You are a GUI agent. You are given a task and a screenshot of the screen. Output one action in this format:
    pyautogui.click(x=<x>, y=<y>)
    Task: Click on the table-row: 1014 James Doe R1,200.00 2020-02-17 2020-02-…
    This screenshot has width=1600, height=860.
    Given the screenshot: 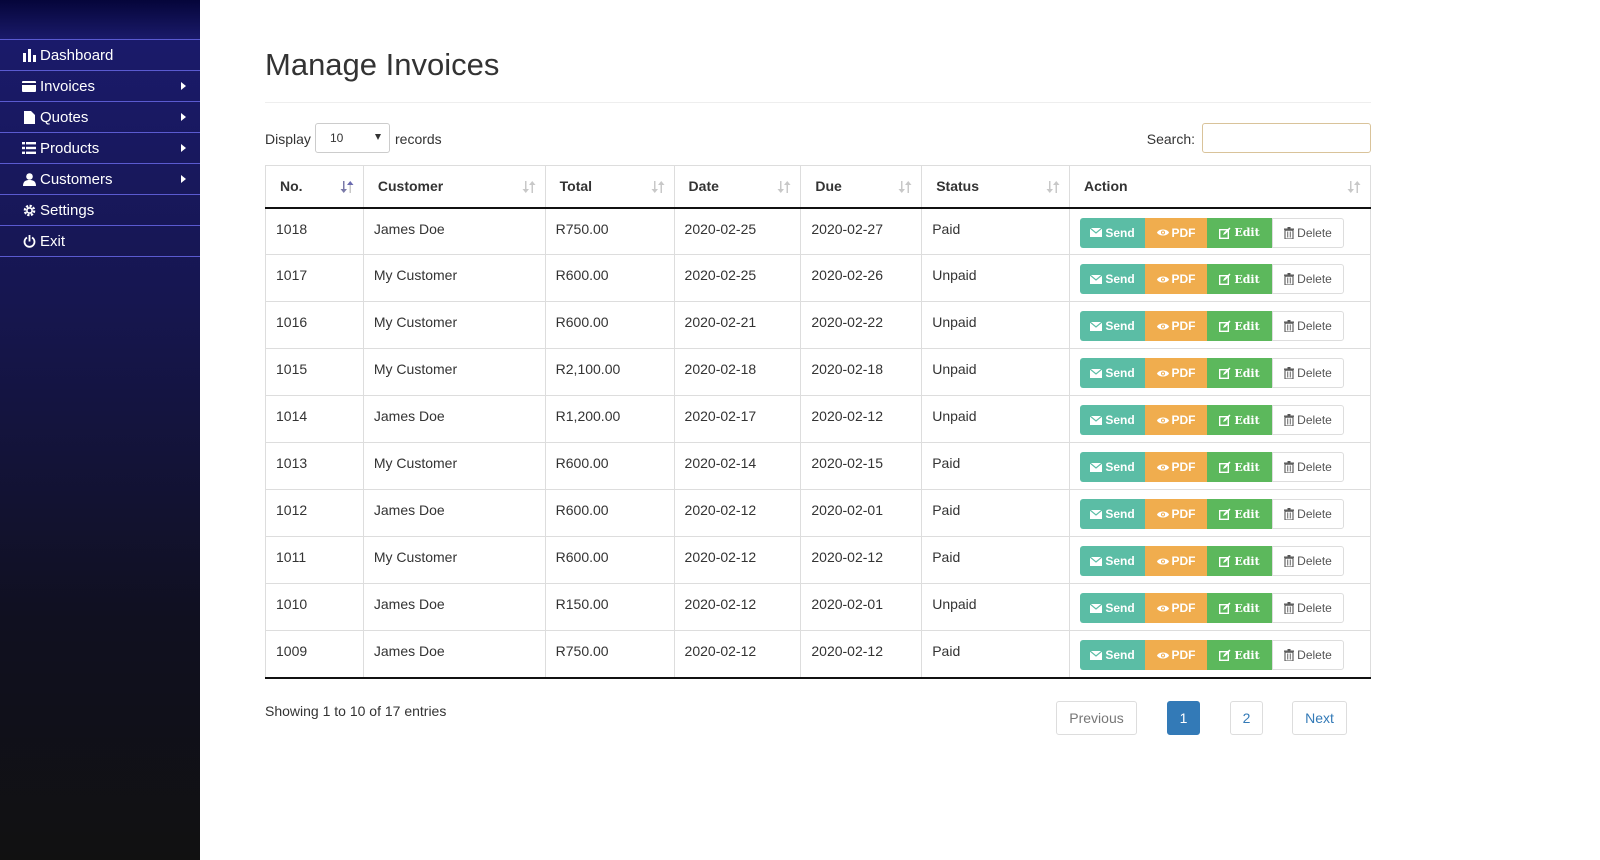 What is the action you would take?
    pyautogui.click(x=818, y=419)
    